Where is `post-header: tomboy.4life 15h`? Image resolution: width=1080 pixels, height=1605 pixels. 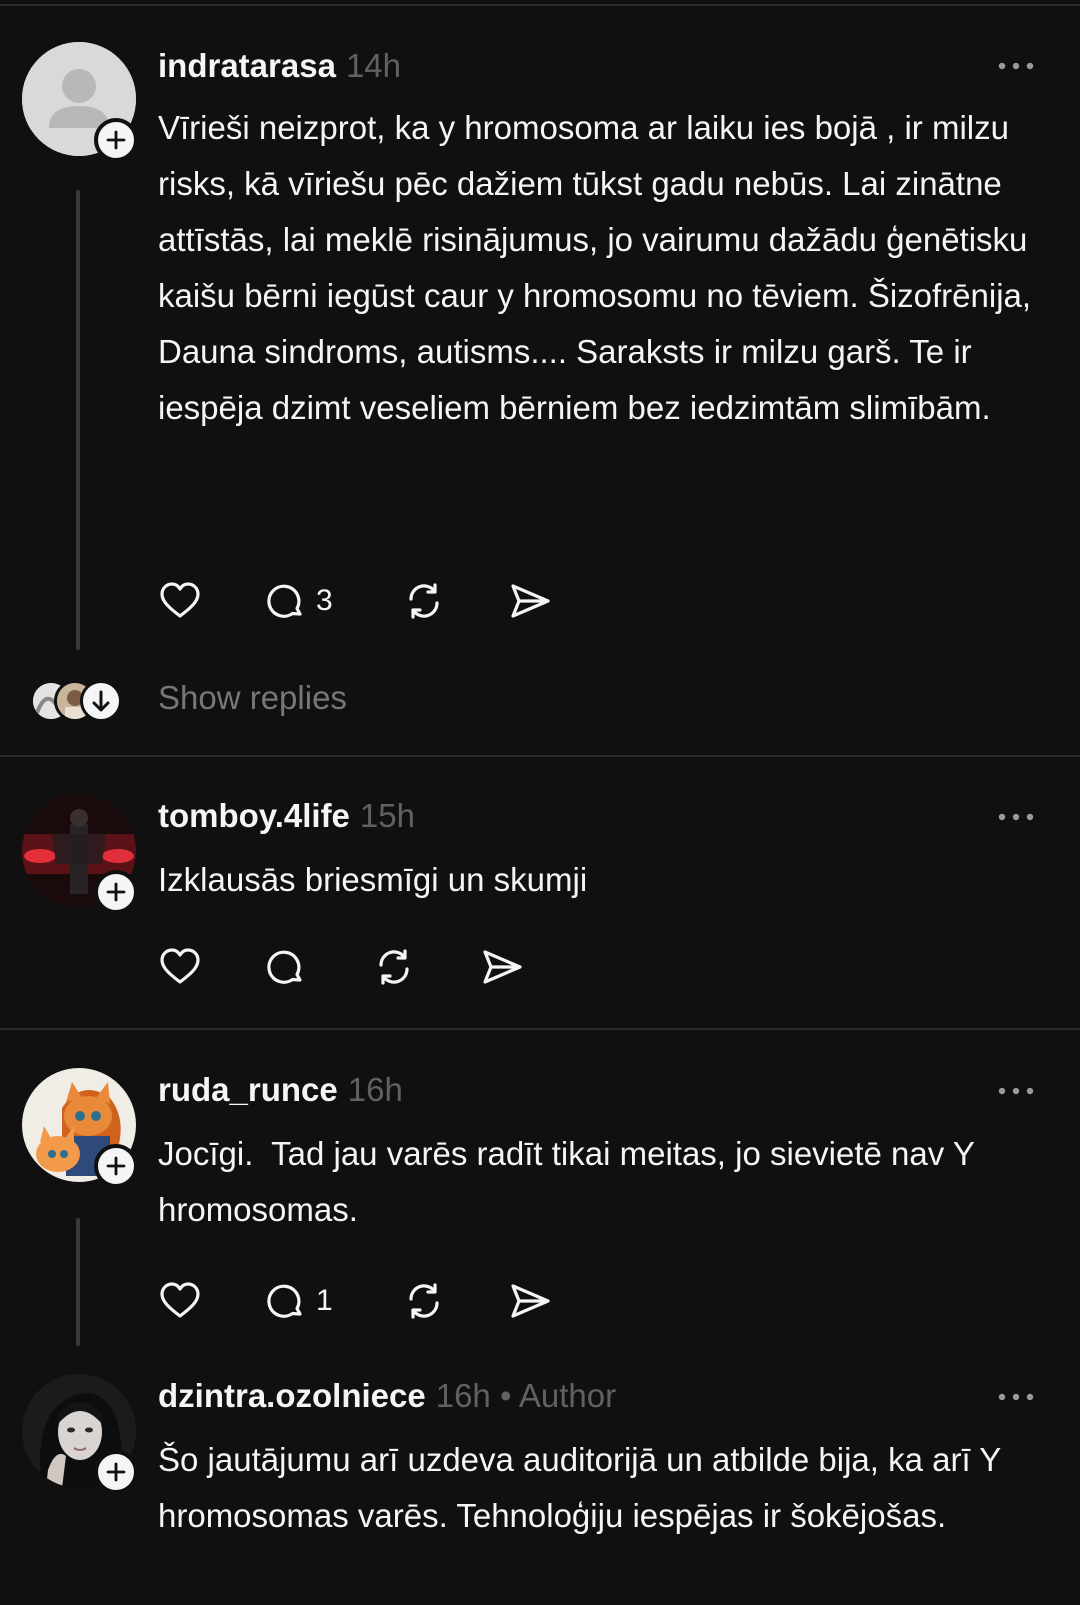 post-header: tomboy.4life 15h is located at coordinates (286, 816).